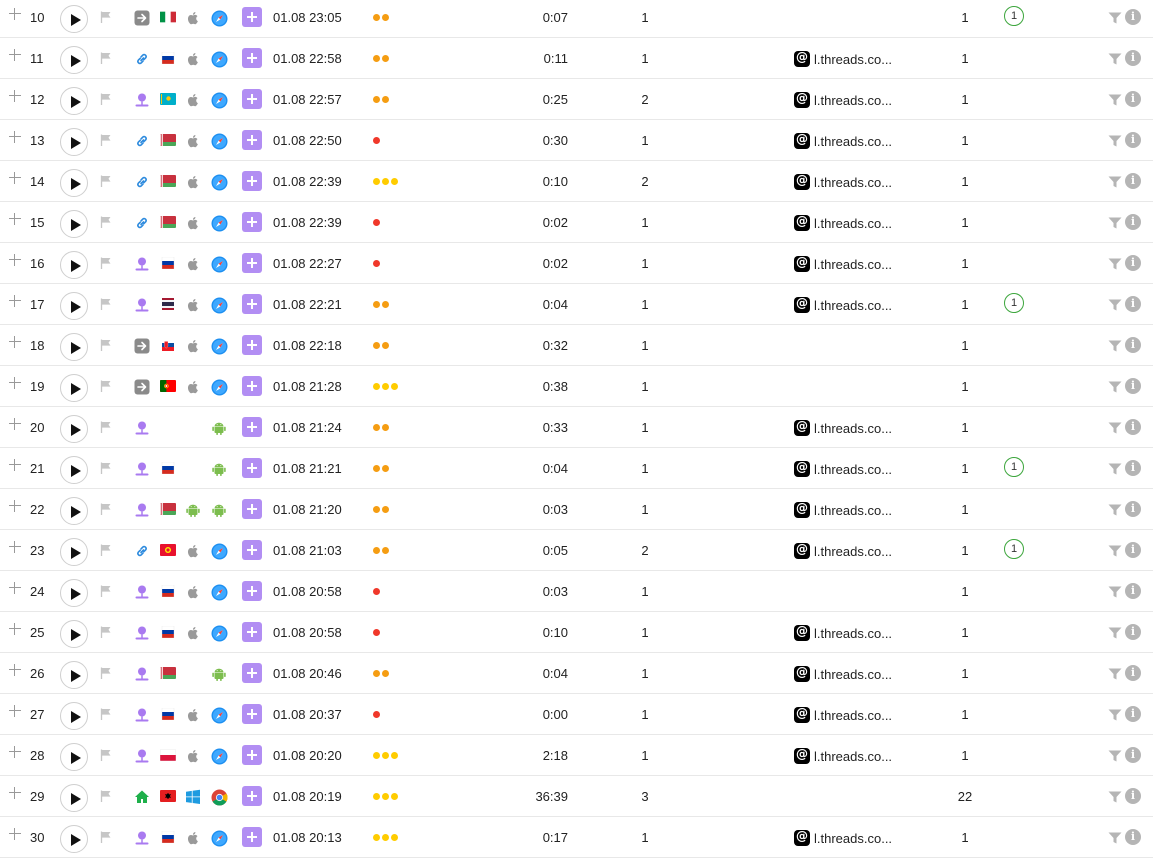 The height and width of the screenshot is (858, 1153). I want to click on table-row: 29 01.08 20:19 36:39 3 22 i, so click(576, 796).